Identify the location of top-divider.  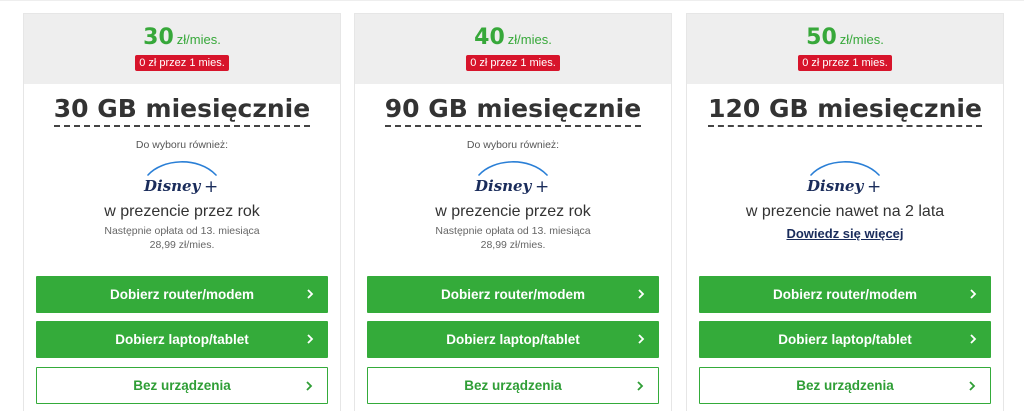
(512, 0).